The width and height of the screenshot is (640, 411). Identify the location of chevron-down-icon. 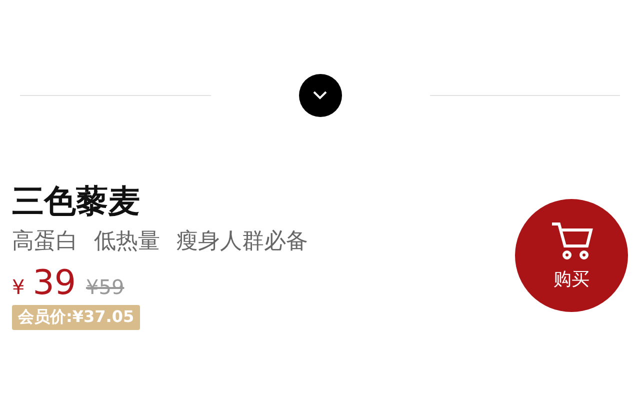
(320, 95).